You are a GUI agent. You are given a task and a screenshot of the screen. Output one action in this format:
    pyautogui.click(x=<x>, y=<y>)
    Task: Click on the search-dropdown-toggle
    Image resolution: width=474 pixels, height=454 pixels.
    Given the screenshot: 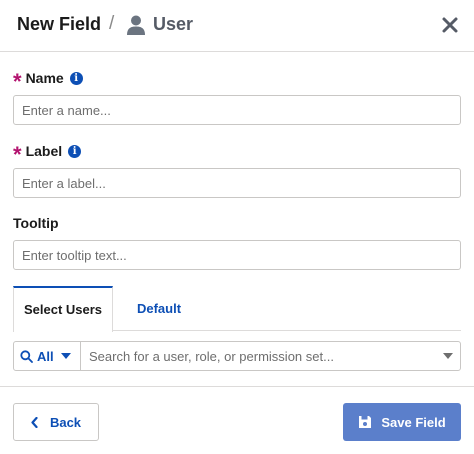 What is the action you would take?
    pyautogui.click(x=448, y=356)
    